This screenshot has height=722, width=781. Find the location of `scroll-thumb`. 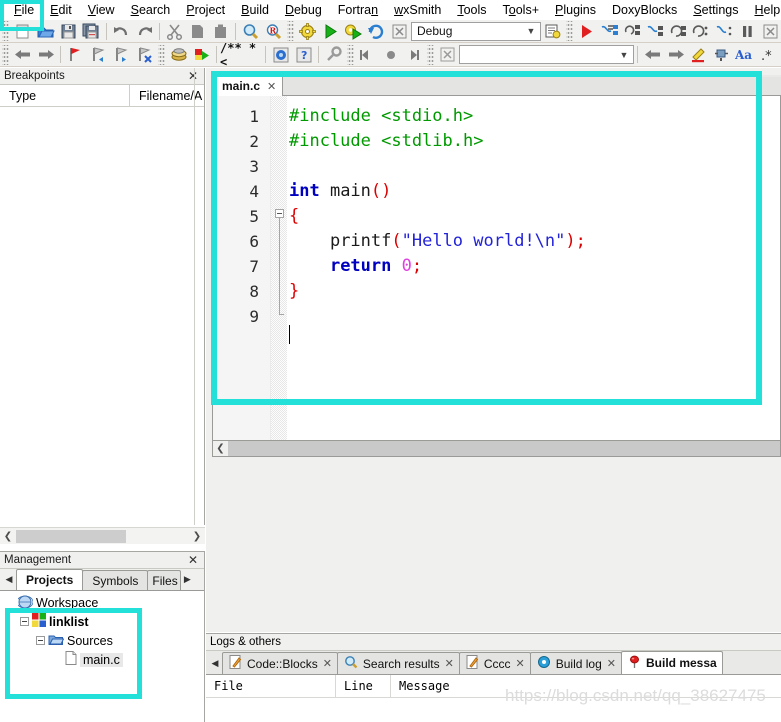

scroll-thumb is located at coordinates (71, 536).